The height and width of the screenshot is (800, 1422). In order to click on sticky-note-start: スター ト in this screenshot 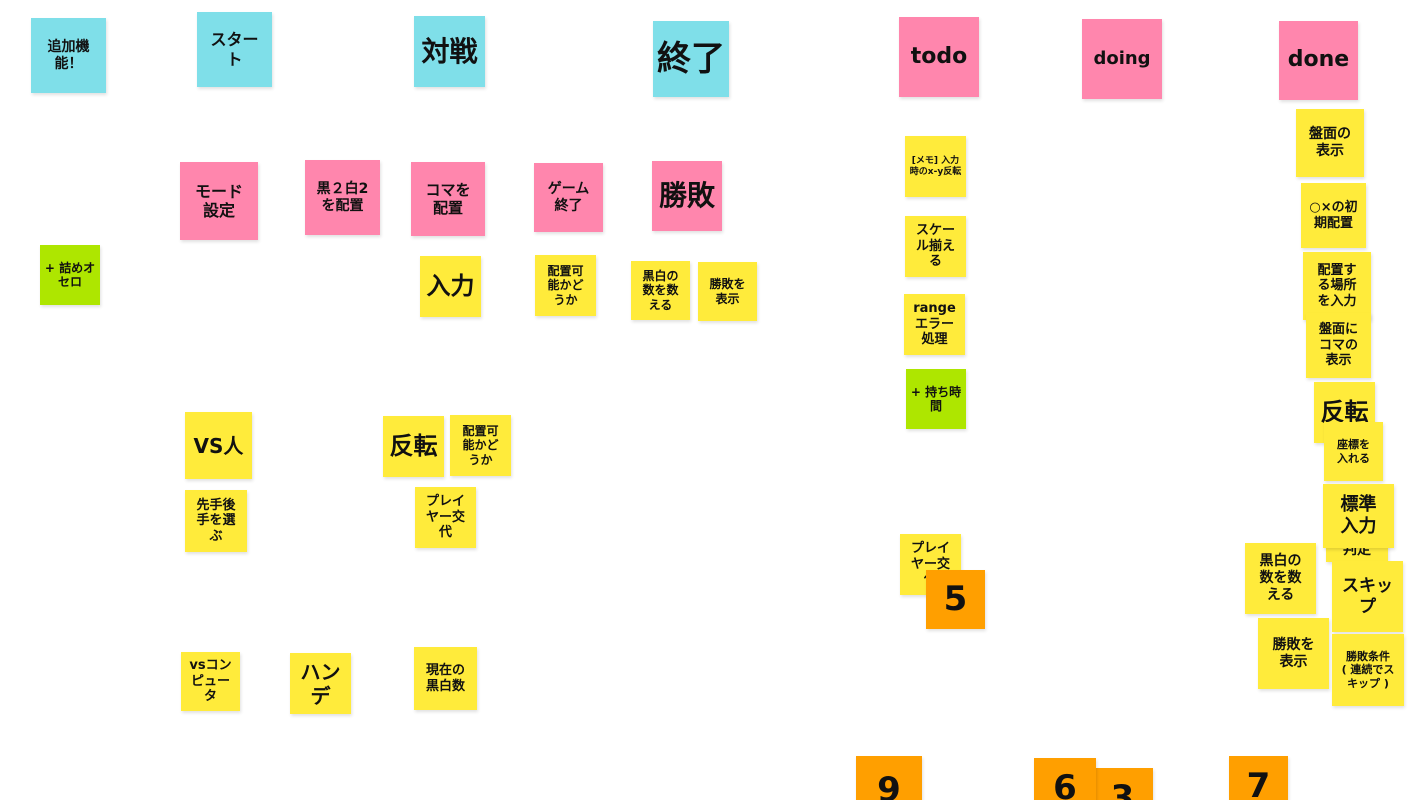, I will do `click(234, 49)`.